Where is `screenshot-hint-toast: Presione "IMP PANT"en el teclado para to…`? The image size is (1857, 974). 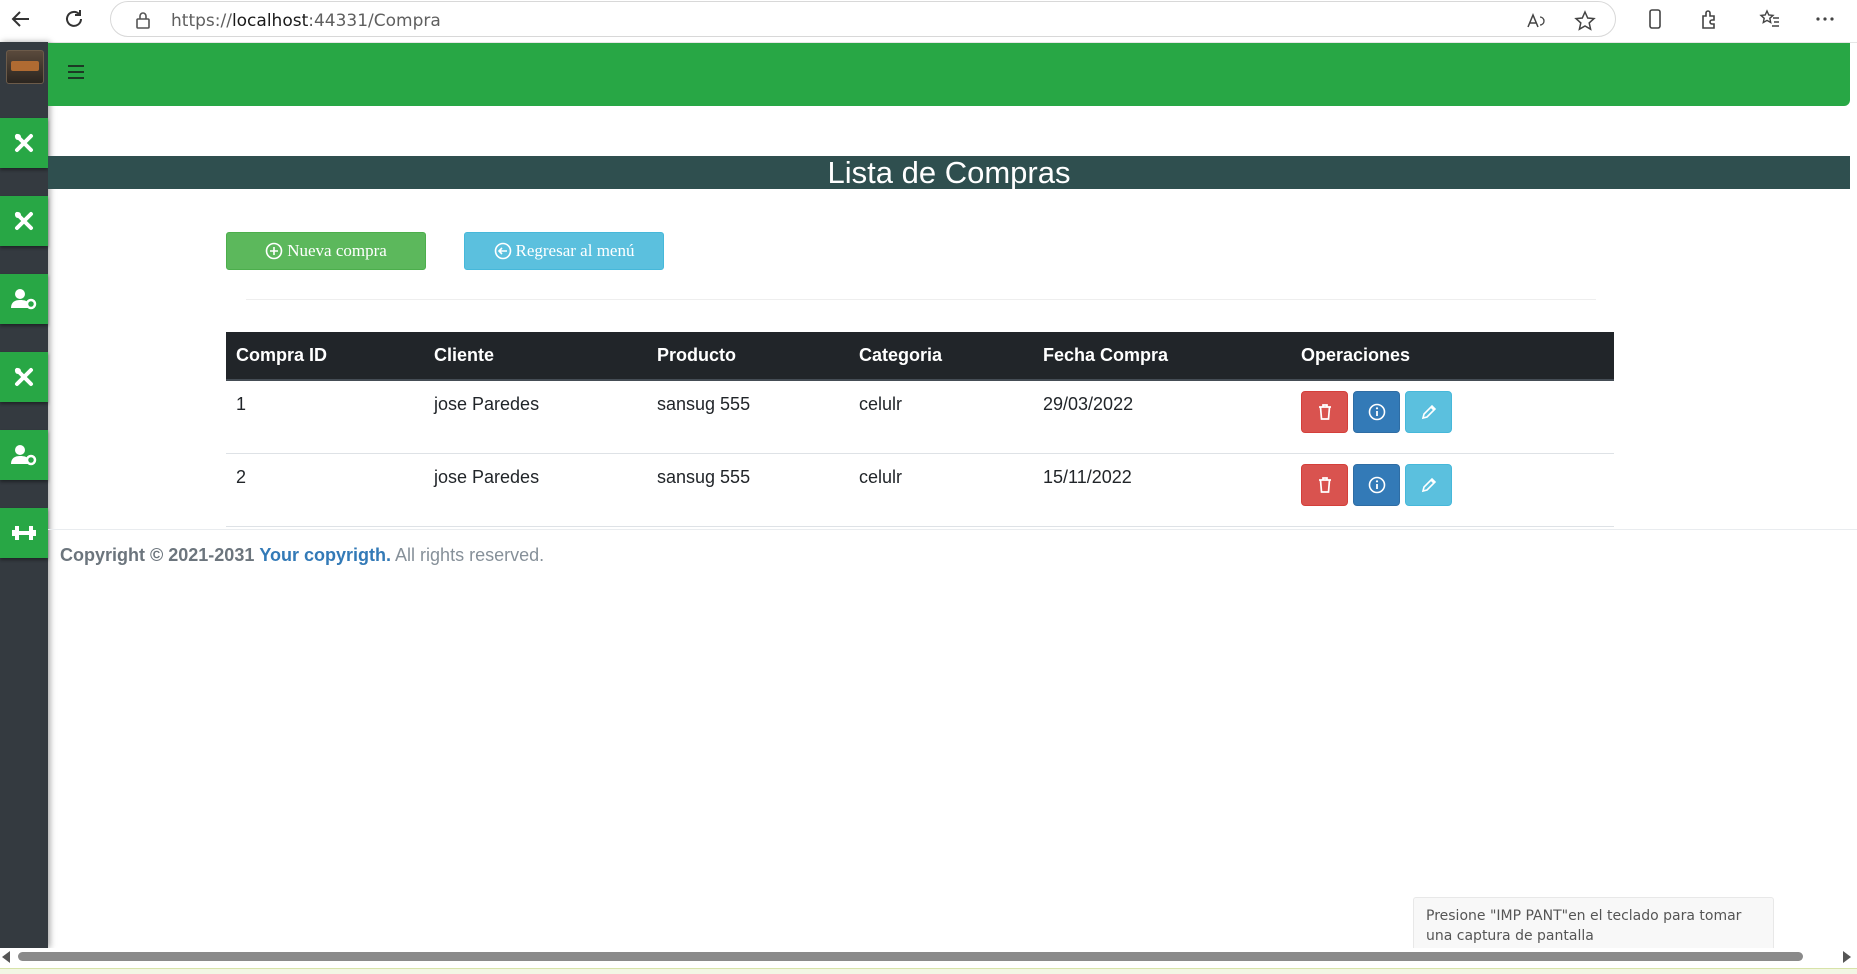
screenshot-hint-toast: Presione "IMP PANT"en el teclado para to… is located at coordinates (1593, 924).